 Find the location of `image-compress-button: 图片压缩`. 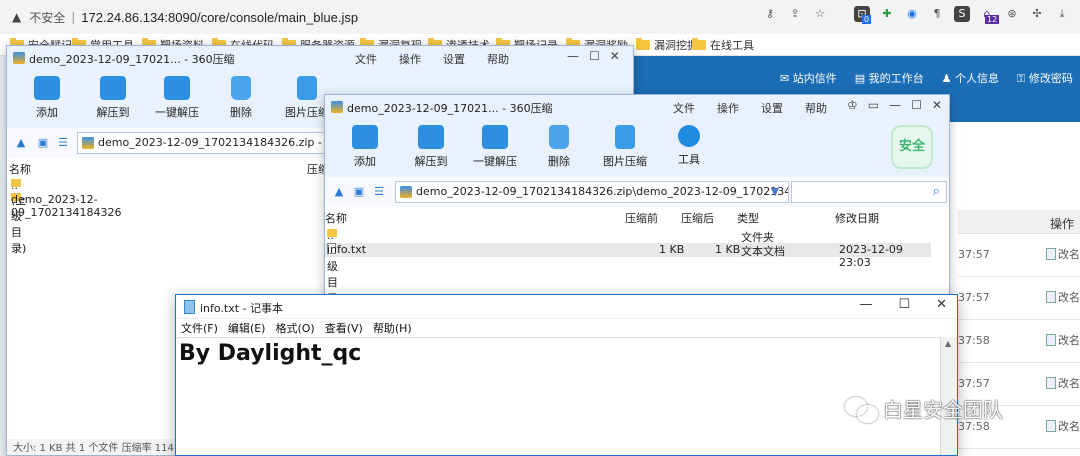

image-compress-button: 图片压缩 is located at coordinates (625, 147).